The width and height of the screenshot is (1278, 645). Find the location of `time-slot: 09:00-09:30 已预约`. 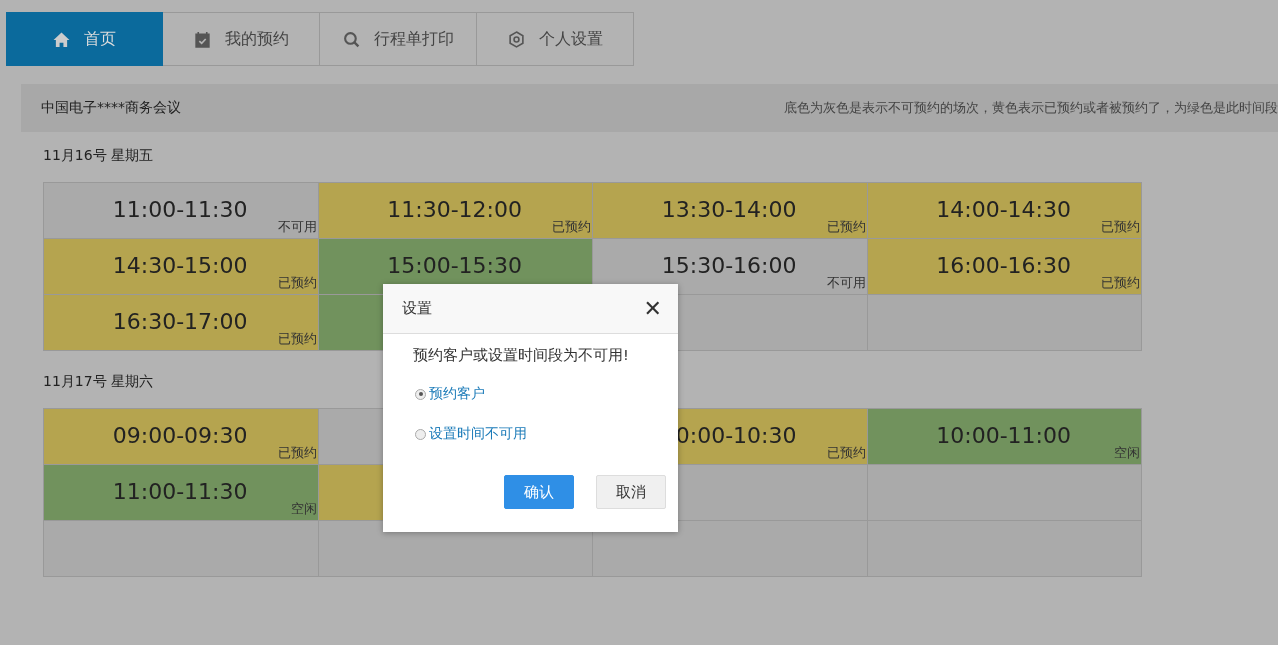

time-slot: 09:00-09:30 已预约 is located at coordinates (181, 437).